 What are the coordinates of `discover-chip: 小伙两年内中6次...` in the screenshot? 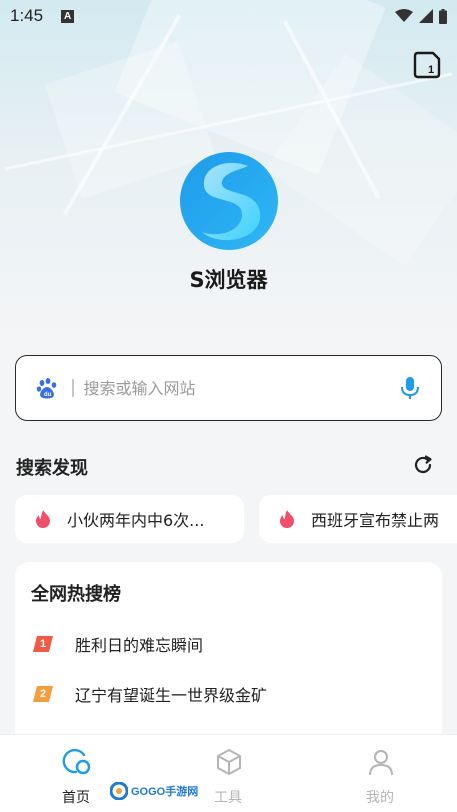 It's located at (129, 519).